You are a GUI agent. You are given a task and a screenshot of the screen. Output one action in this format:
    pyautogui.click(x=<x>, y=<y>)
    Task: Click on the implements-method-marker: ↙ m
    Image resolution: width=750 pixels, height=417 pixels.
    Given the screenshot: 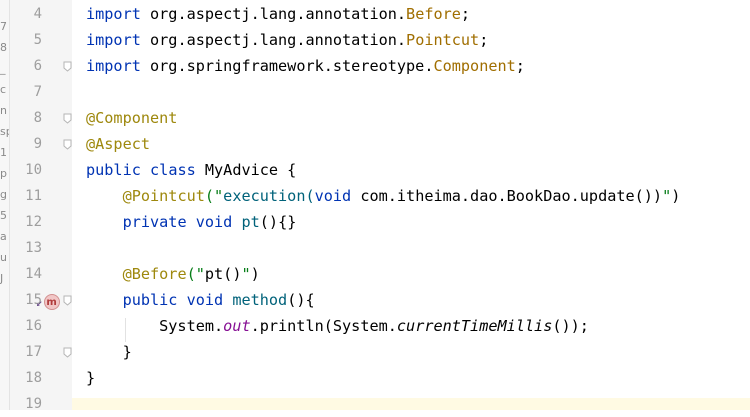 What is the action you would take?
    pyautogui.click(x=49, y=302)
    